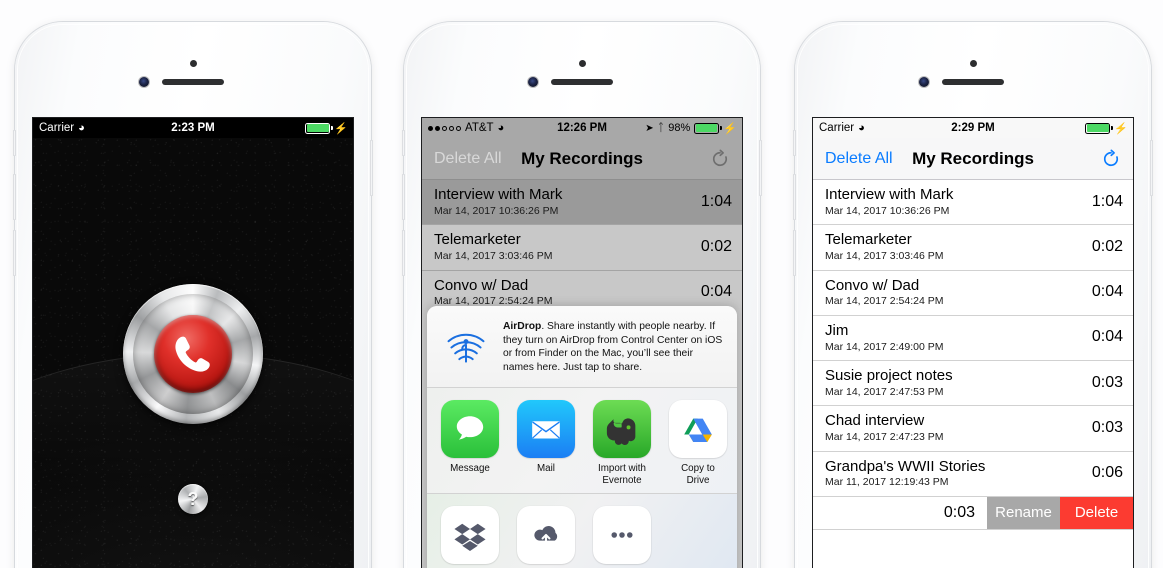 Image resolution: width=1163 pixels, height=568 pixels. What do you see at coordinates (649, 128) in the screenshot?
I see `location-arrow-icon: ➤` at bounding box center [649, 128].